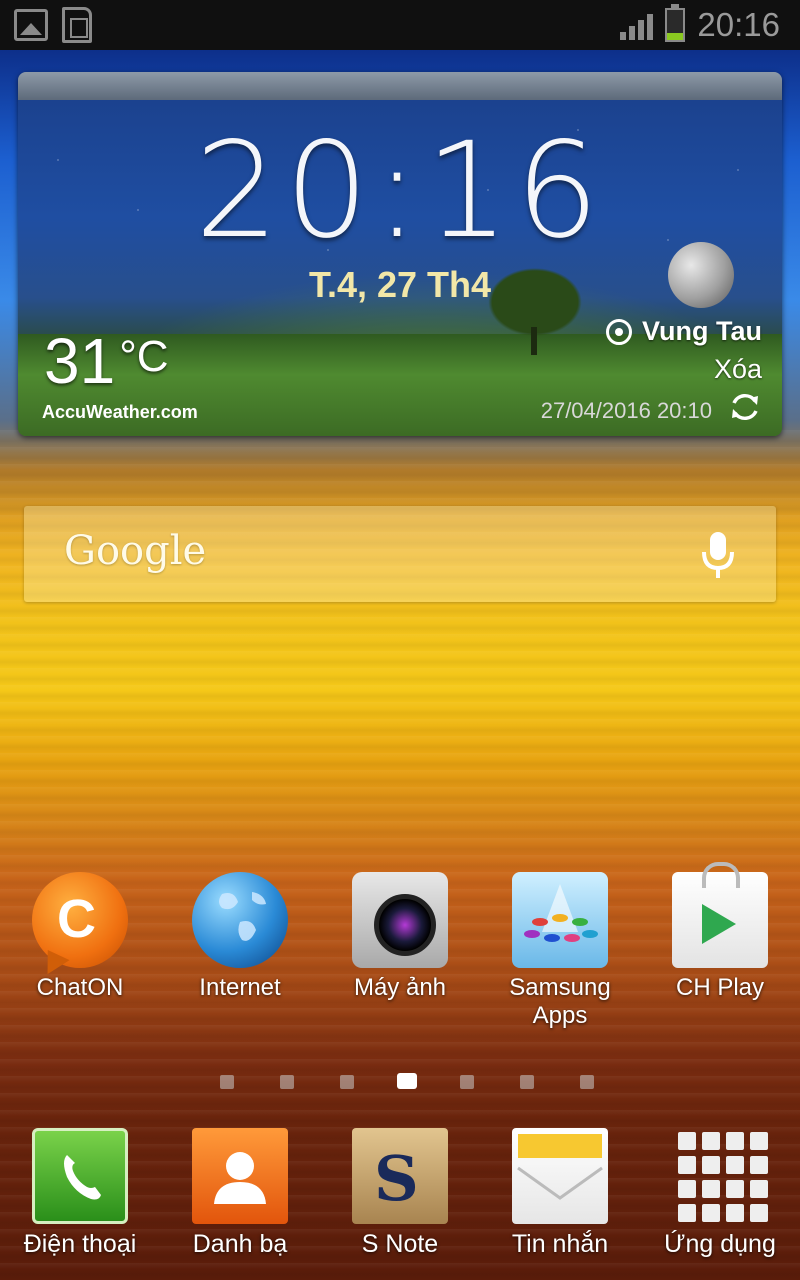 Image resolution: width=800 pixels, height=1280 pixels. Describe the element at coordinates (684, 331) in the screenshot. I see `weather-location: Vung Tau` at that location.